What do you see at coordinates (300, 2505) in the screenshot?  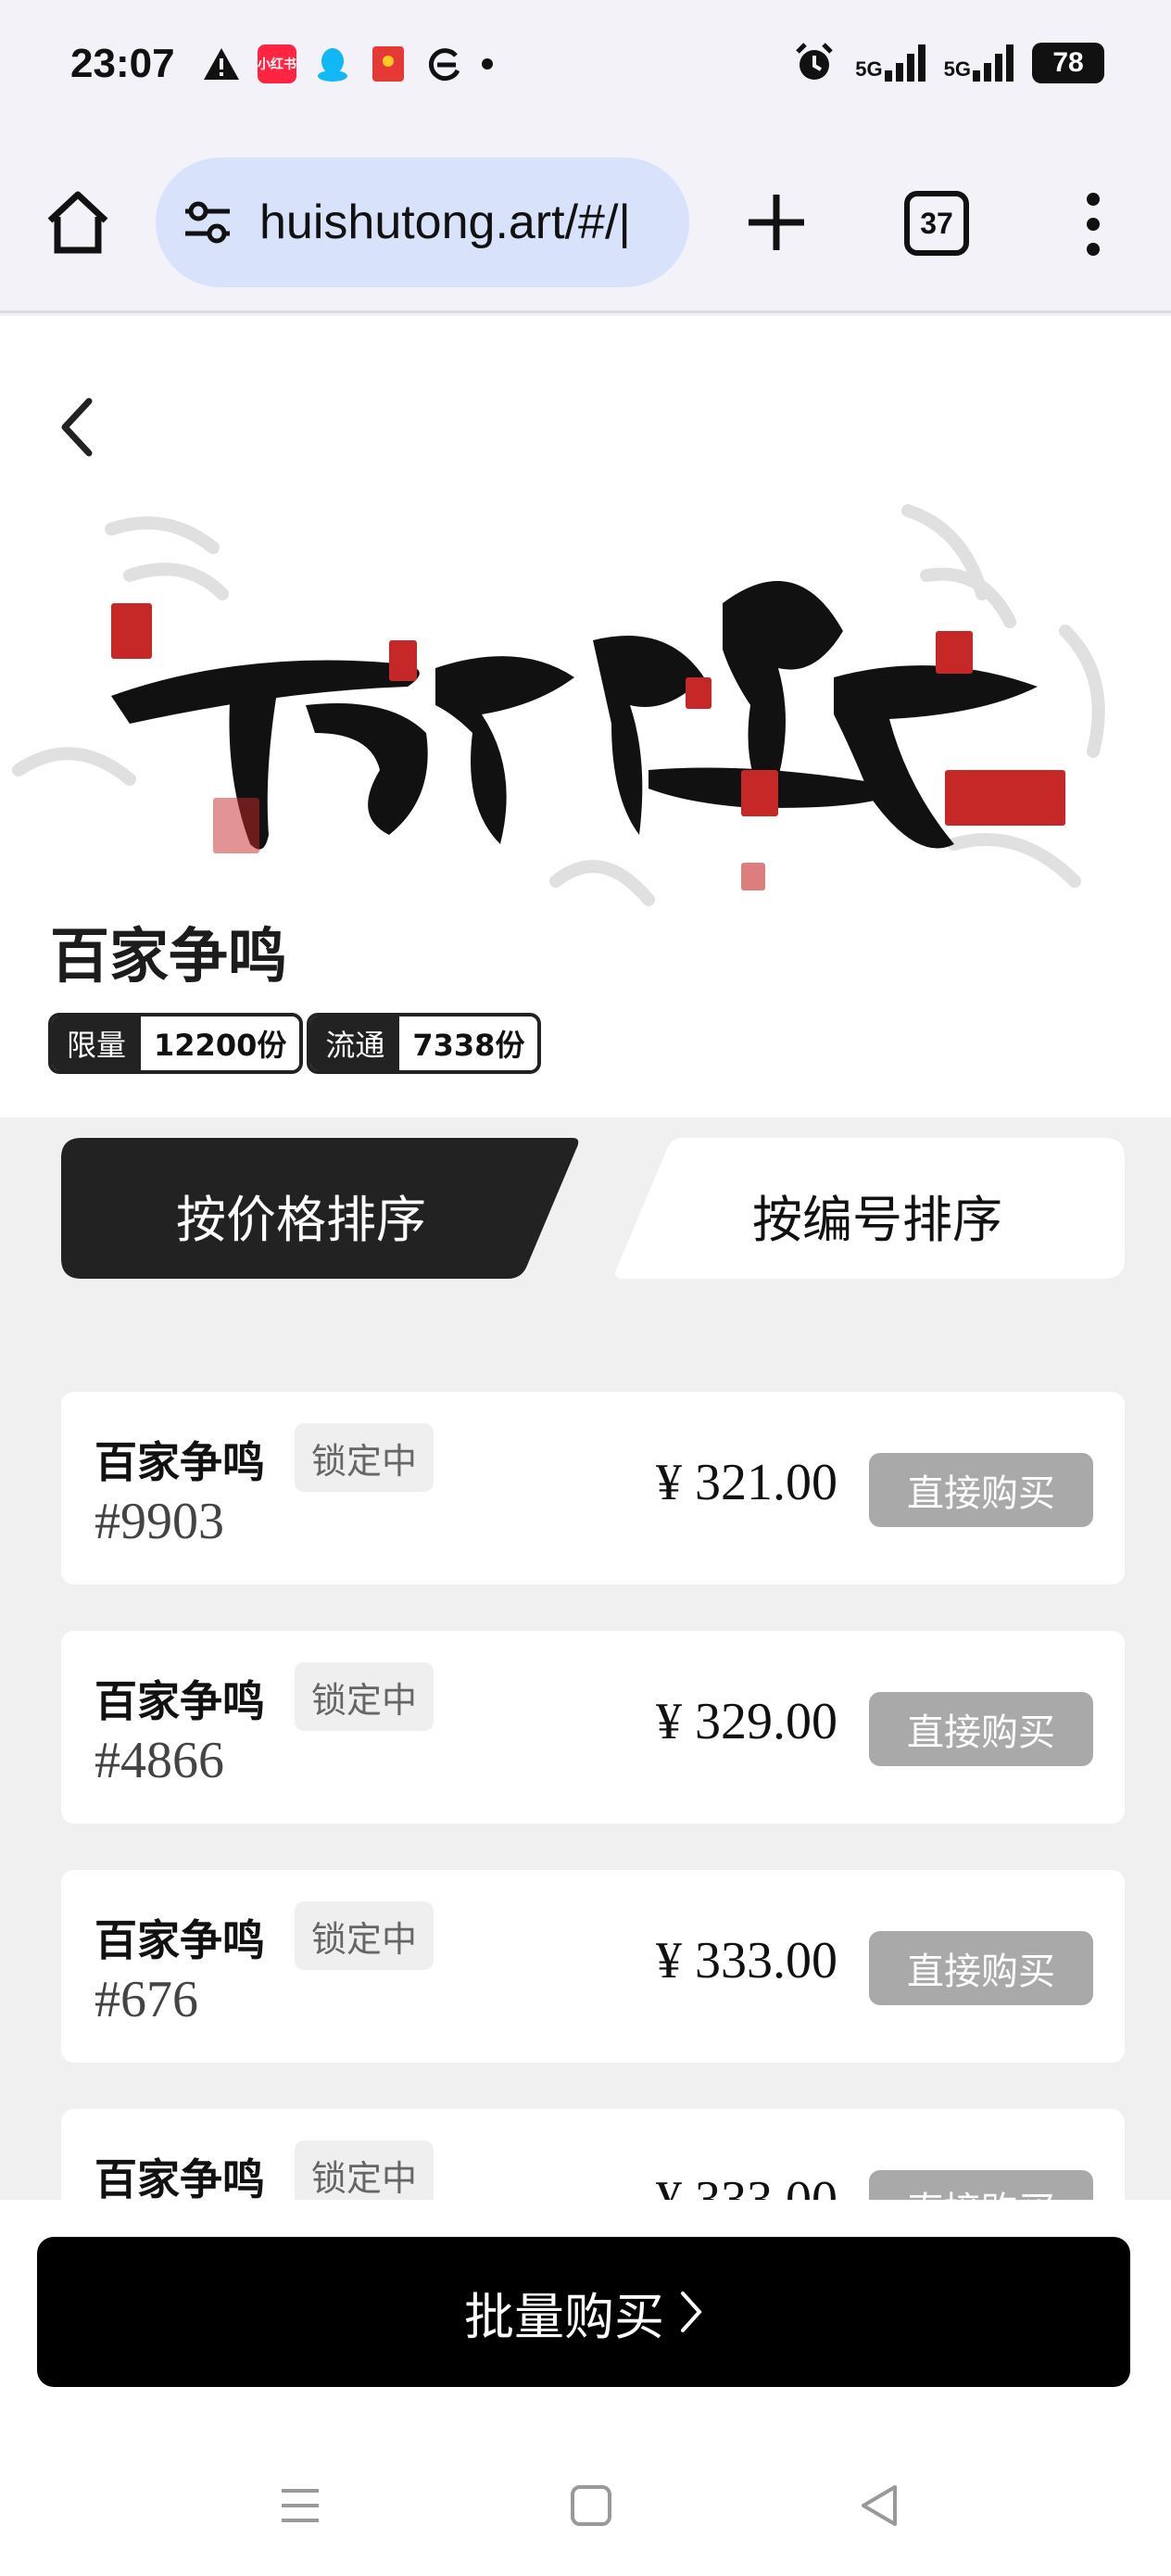 I see `menu-icon` at bounding box center [300, 2505].